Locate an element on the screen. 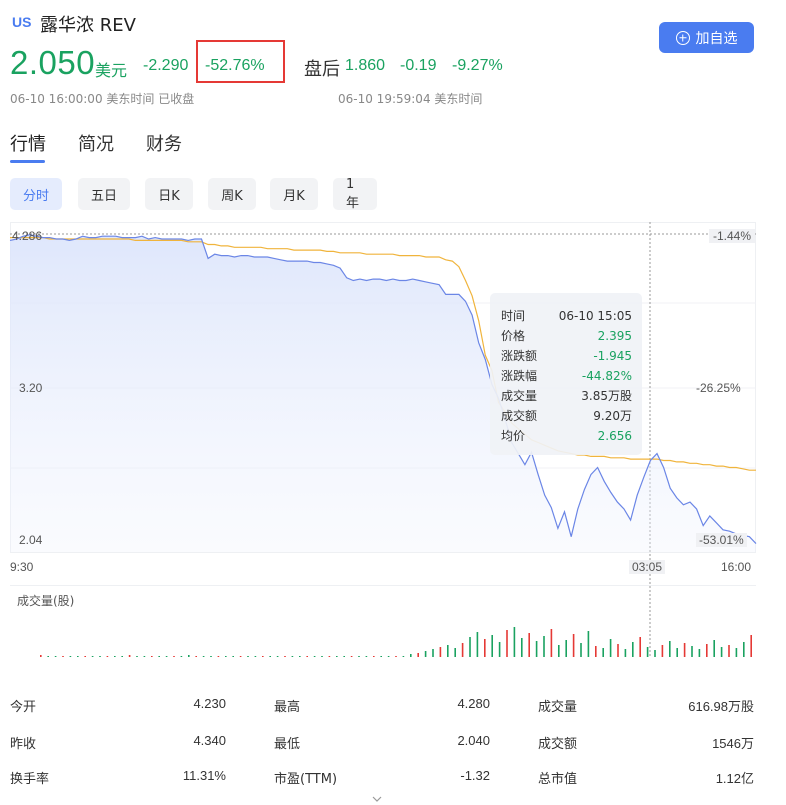 The width and height of the screenshot is (786, 805). stat-label-low: 最低 is located at coordinates (287, 744).